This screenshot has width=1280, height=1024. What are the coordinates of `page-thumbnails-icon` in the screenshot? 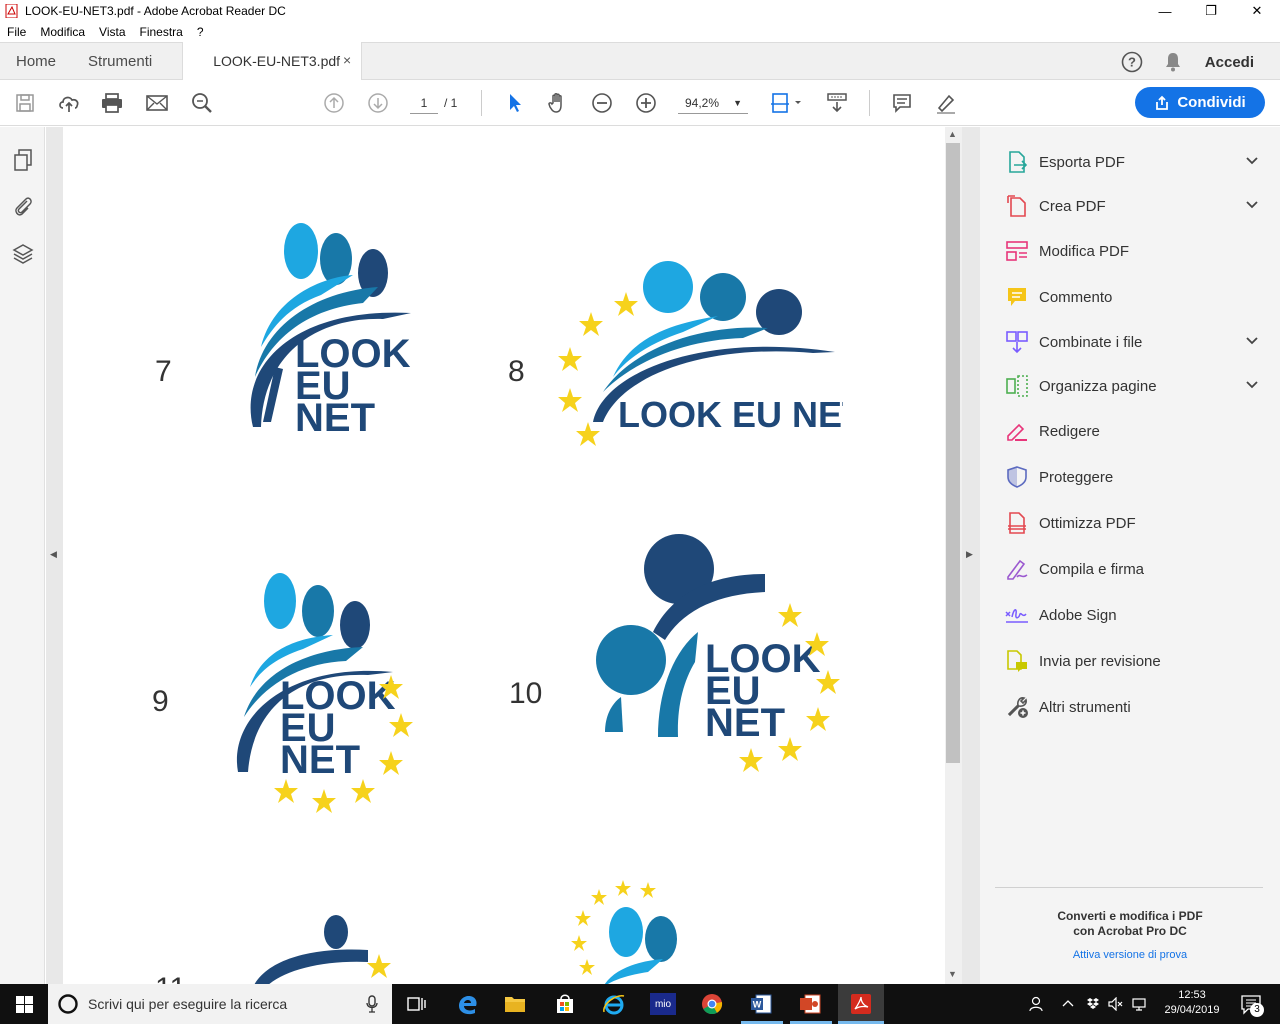 It's located at (23, 160).